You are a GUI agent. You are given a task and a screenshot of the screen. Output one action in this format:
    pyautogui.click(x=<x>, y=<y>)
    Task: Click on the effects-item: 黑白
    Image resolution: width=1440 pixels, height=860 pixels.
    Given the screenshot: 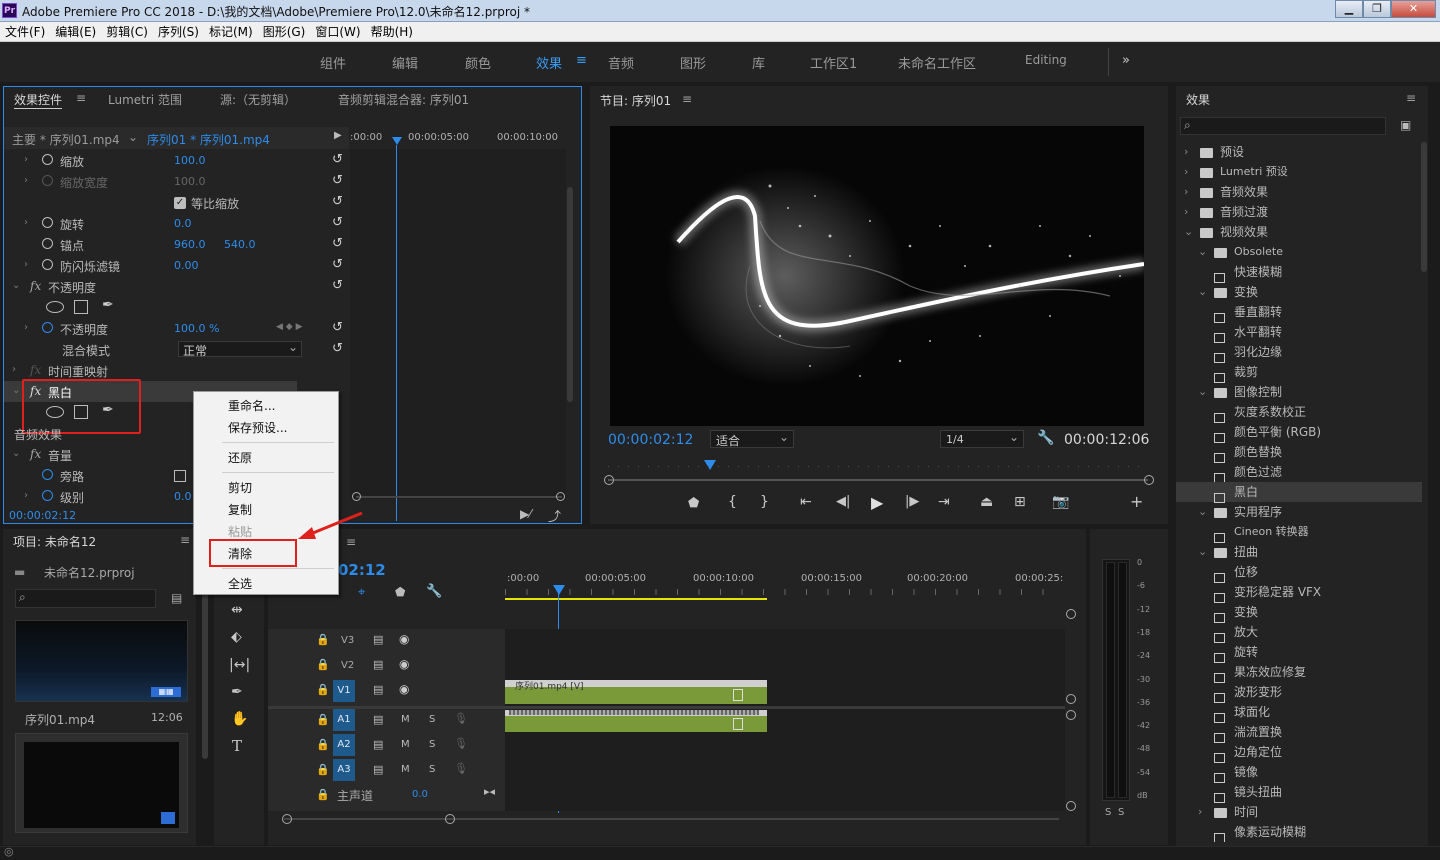 What is the action you would take?
    pyautogui.click(x=1299, y=492)
    